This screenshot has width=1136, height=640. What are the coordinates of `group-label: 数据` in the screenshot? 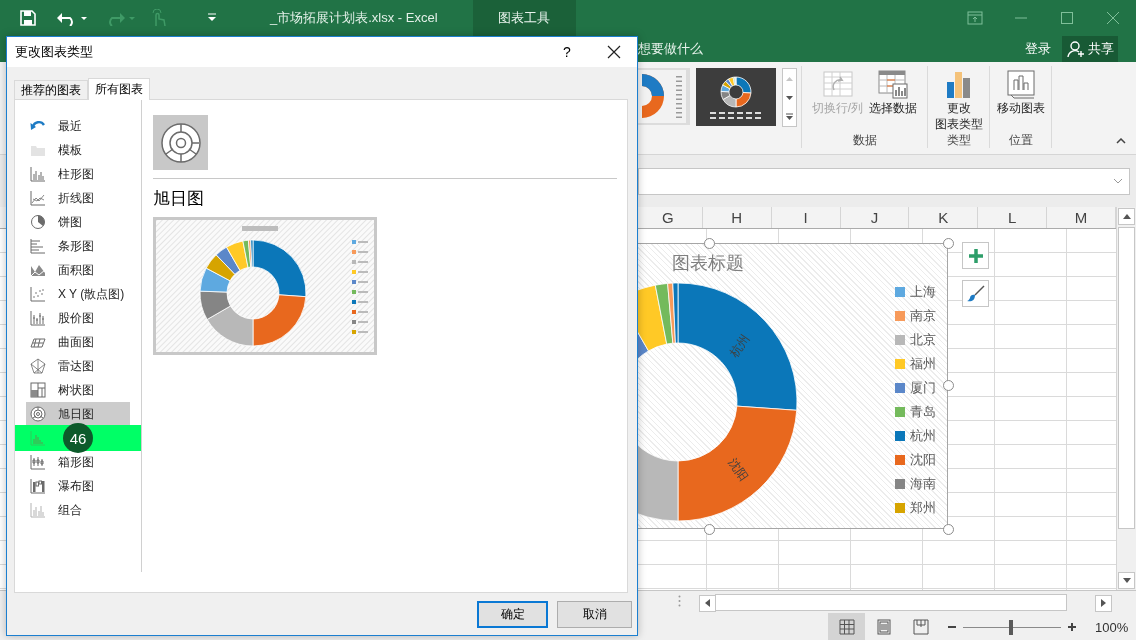 It's located at (864, 140).